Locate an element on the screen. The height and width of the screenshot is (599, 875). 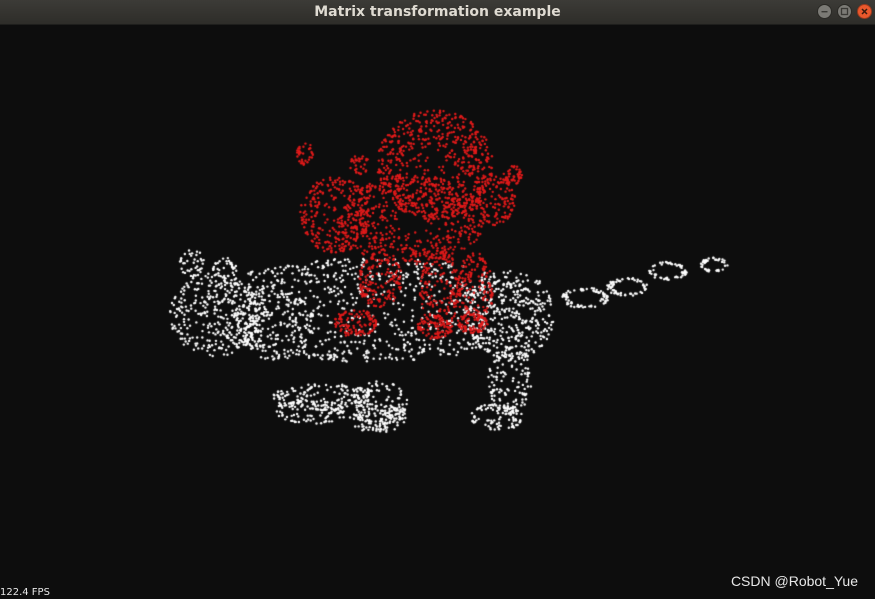
close-icon is located at coordinates (864, 11).